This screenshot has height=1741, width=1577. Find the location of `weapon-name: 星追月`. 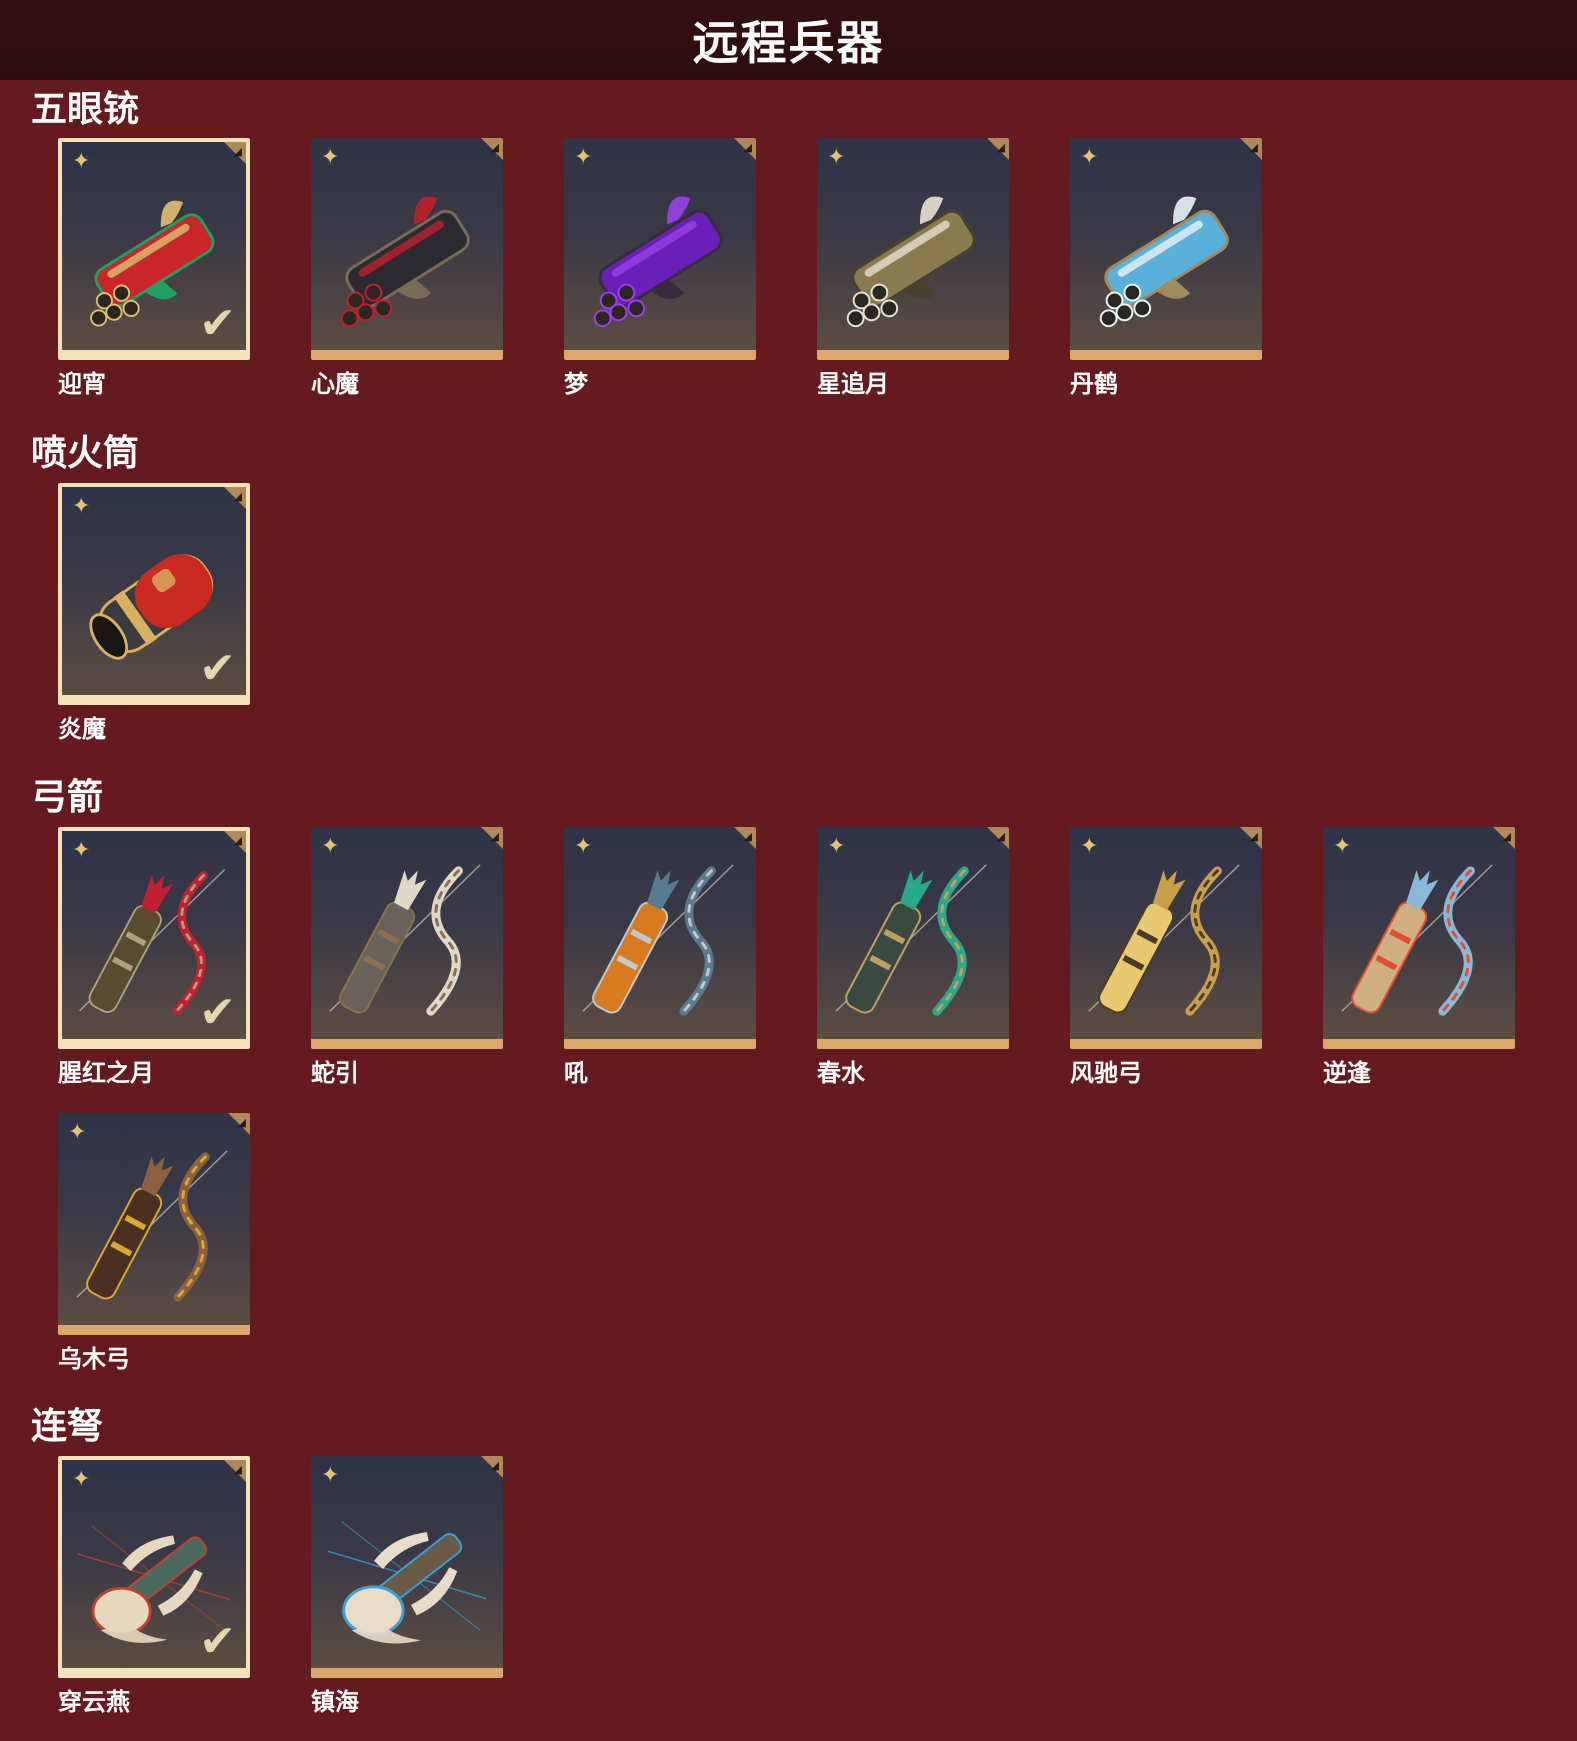

weapon-name: 星追月 is located at coordinates (853, 384).